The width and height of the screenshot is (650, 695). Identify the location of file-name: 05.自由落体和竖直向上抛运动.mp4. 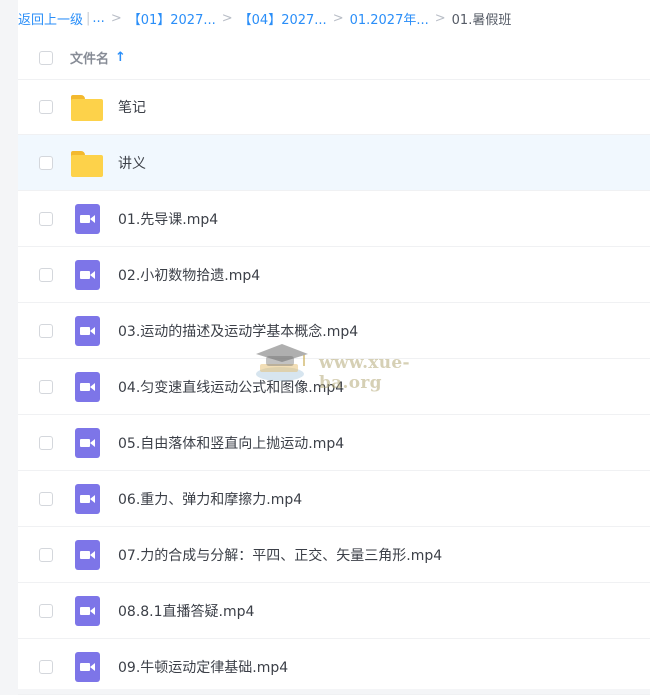
(231, 443).